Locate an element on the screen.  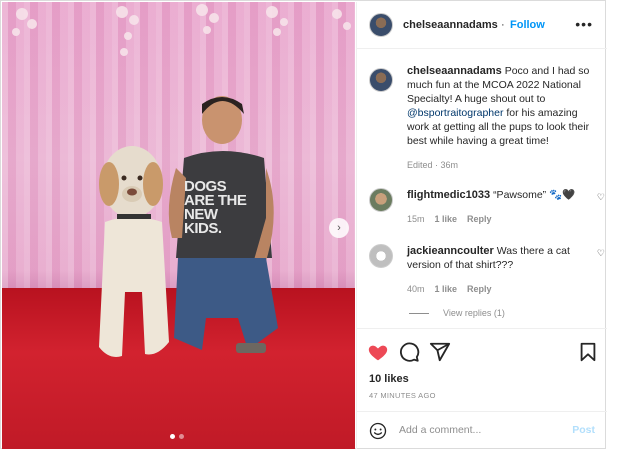
likes-count: 10 likes is located at coordinates (389, 379).